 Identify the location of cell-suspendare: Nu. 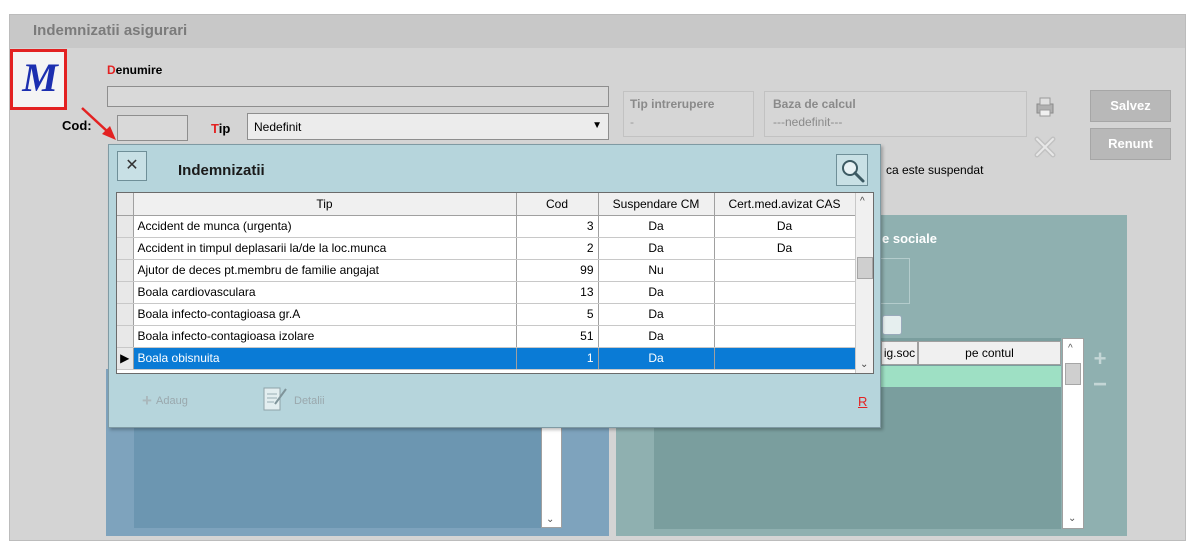
(656, 270).